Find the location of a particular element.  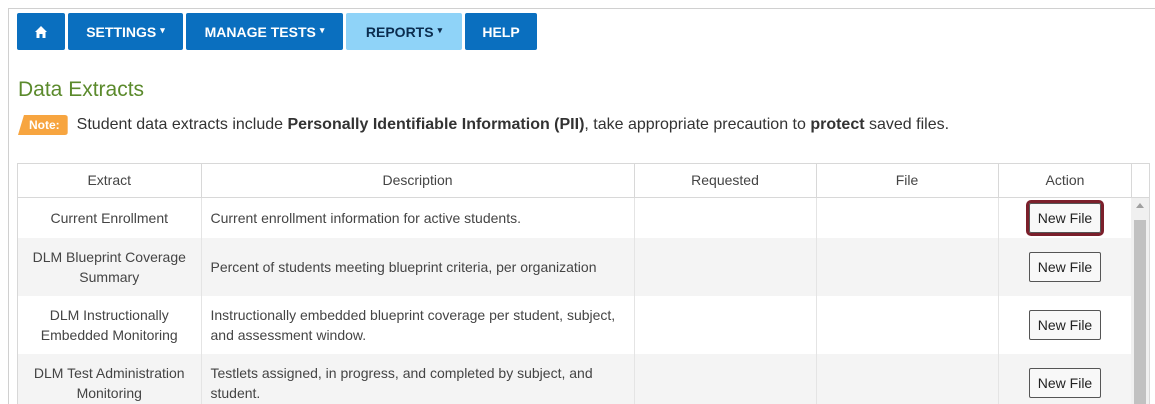

nav-reports: REPORTS ▾ is located at coordinates (404, 31).